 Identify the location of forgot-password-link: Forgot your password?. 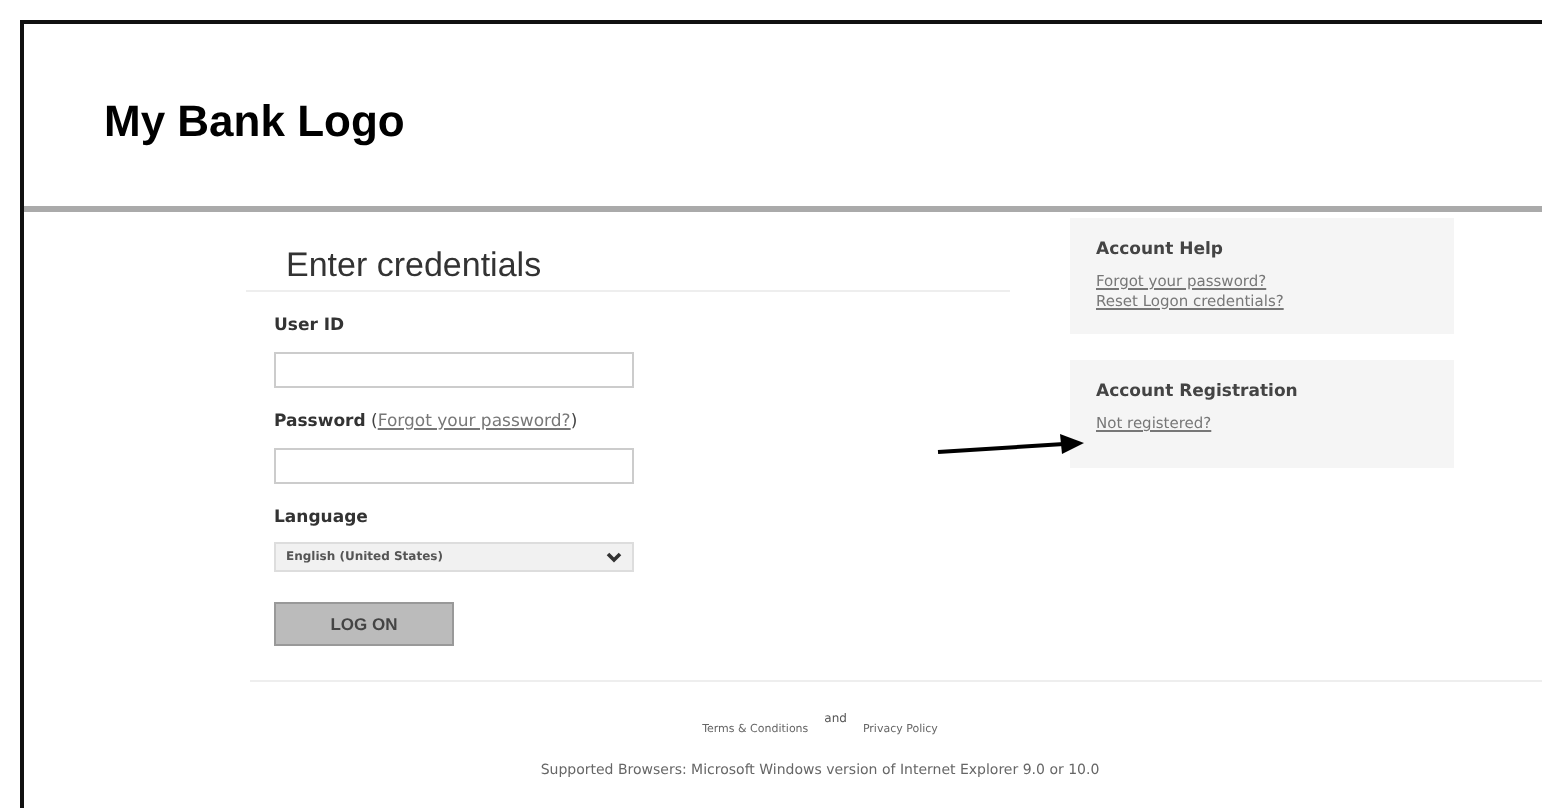
(474, 421).